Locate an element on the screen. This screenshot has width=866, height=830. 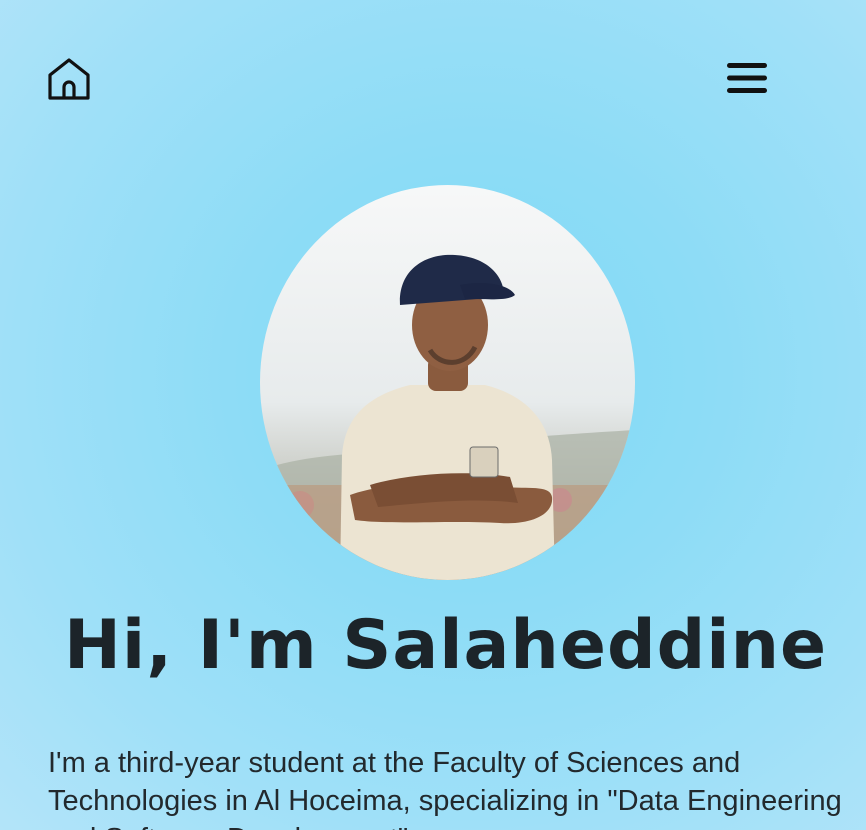
page-title: Hi, I'm Salaheddine is located at coordinates (446, 645).